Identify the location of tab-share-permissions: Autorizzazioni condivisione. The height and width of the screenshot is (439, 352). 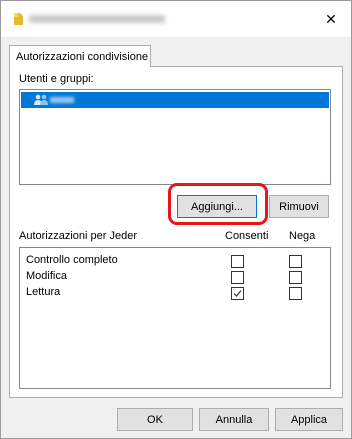
(80, 56).